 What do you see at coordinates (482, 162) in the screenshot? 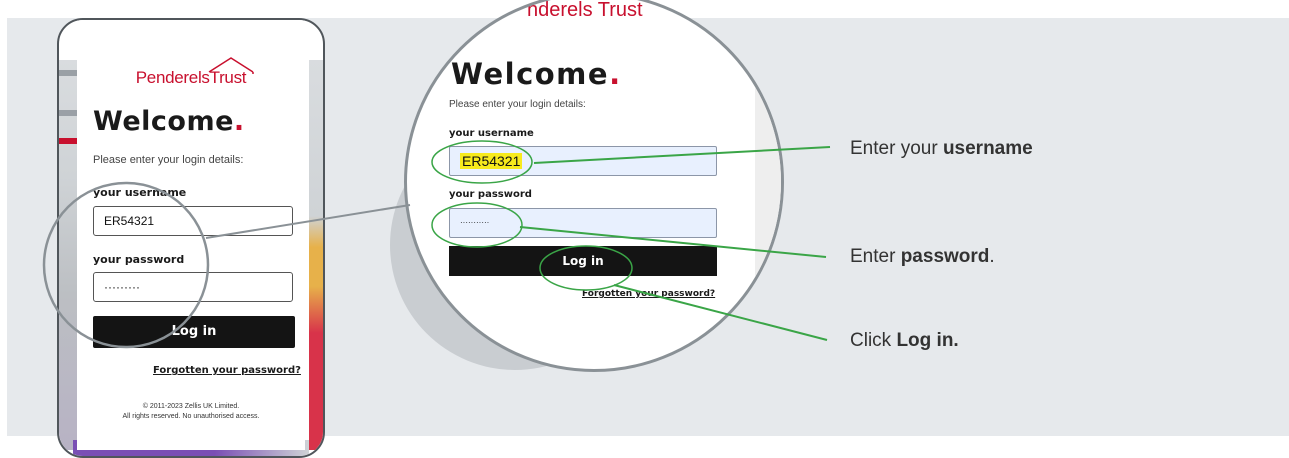
I see `username-circle` at bounding box center [482, 162].